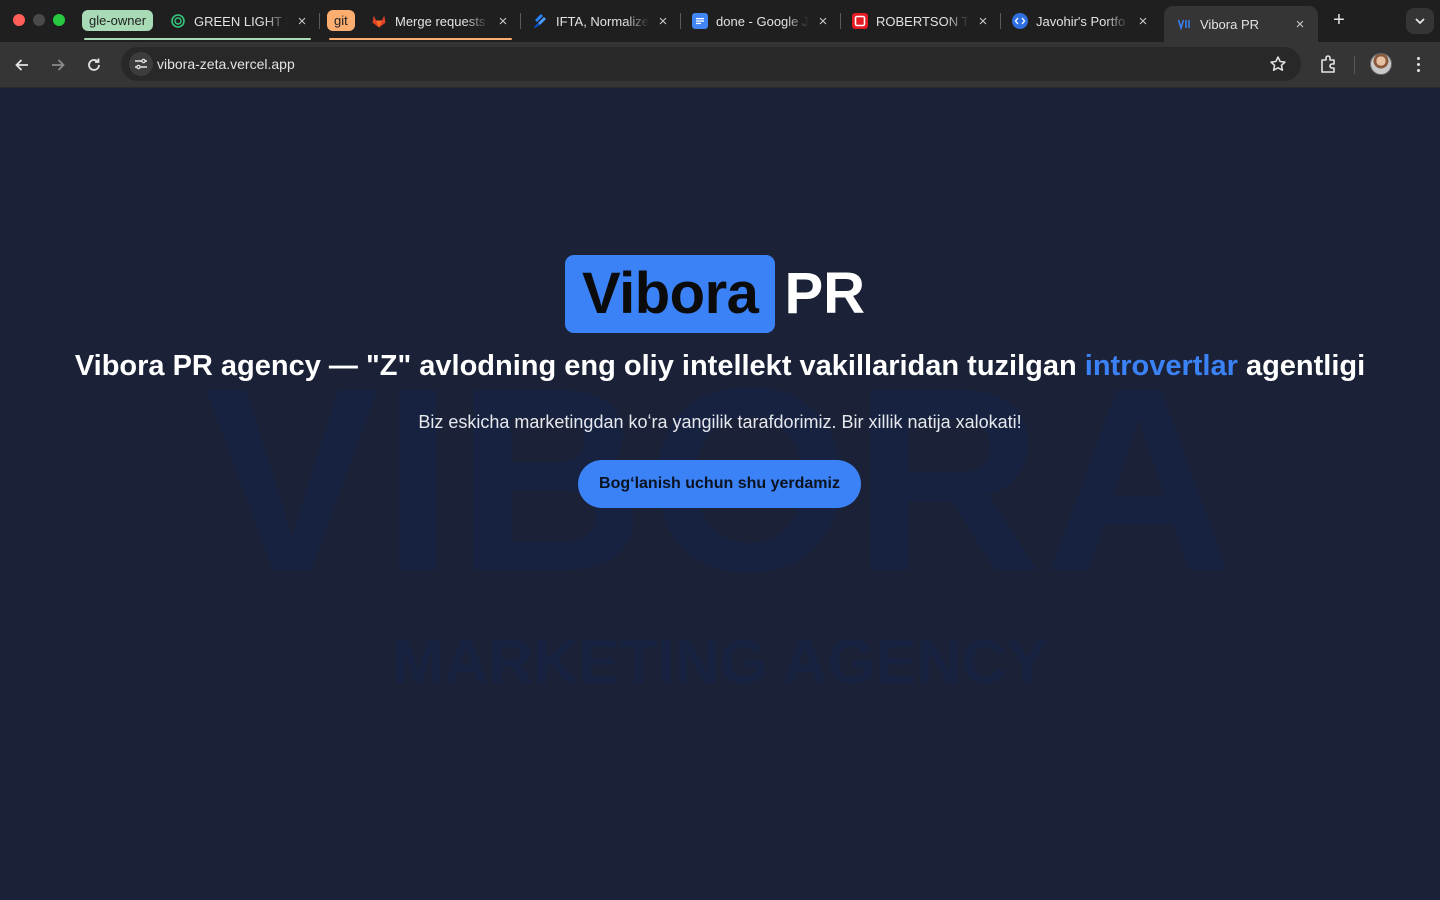 The width and height of the screenshot is (1440, 900). Describe the element at coordinates (19, 20) in the screenshot. I see `close-window-button` at that location.